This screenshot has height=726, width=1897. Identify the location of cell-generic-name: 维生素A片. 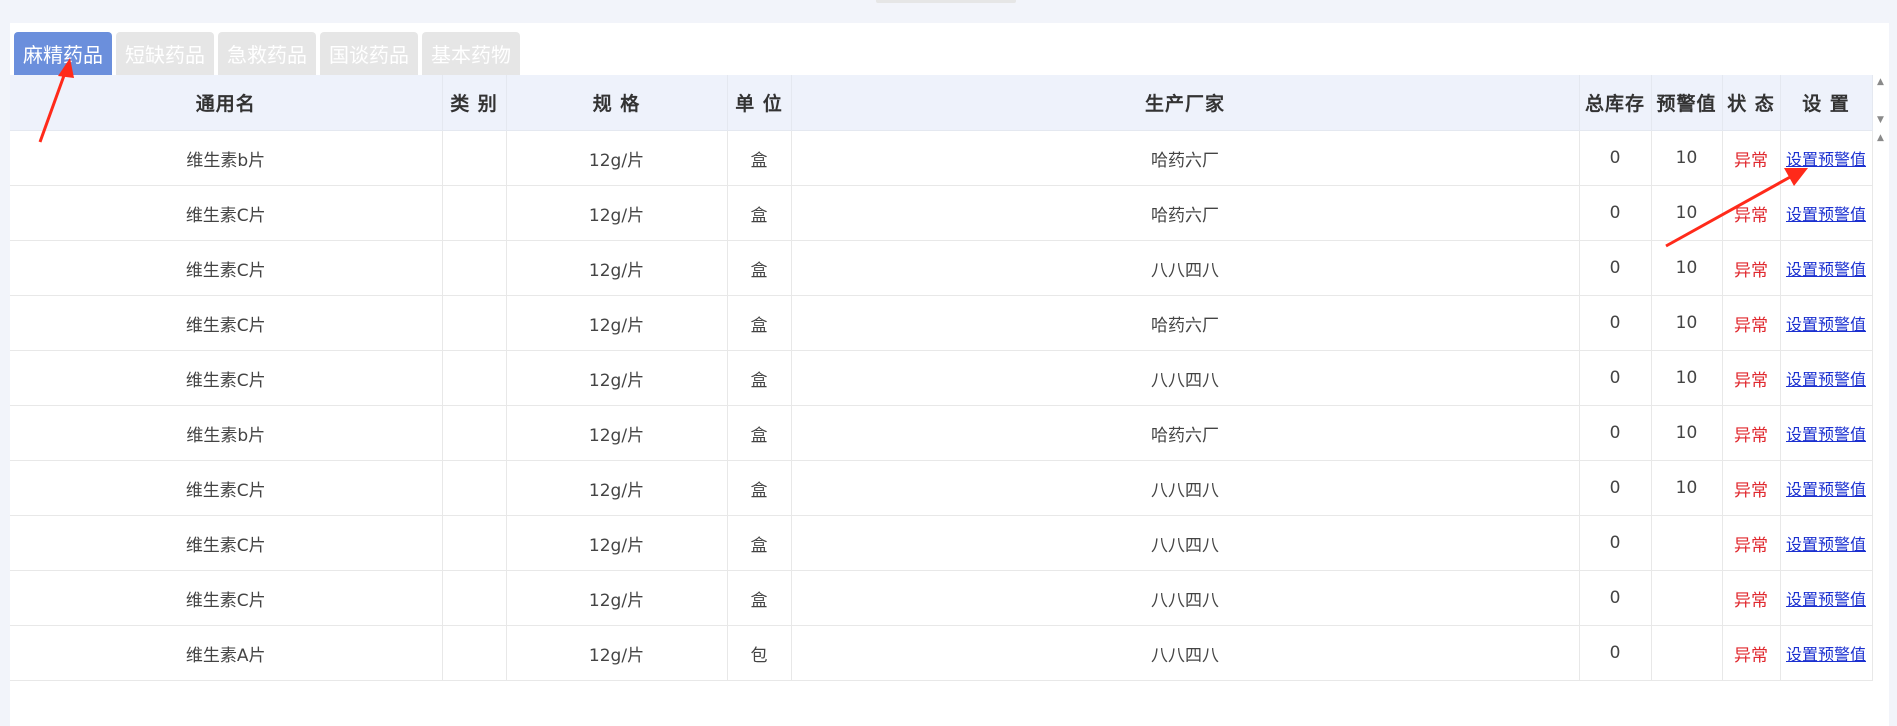
(226, 653).